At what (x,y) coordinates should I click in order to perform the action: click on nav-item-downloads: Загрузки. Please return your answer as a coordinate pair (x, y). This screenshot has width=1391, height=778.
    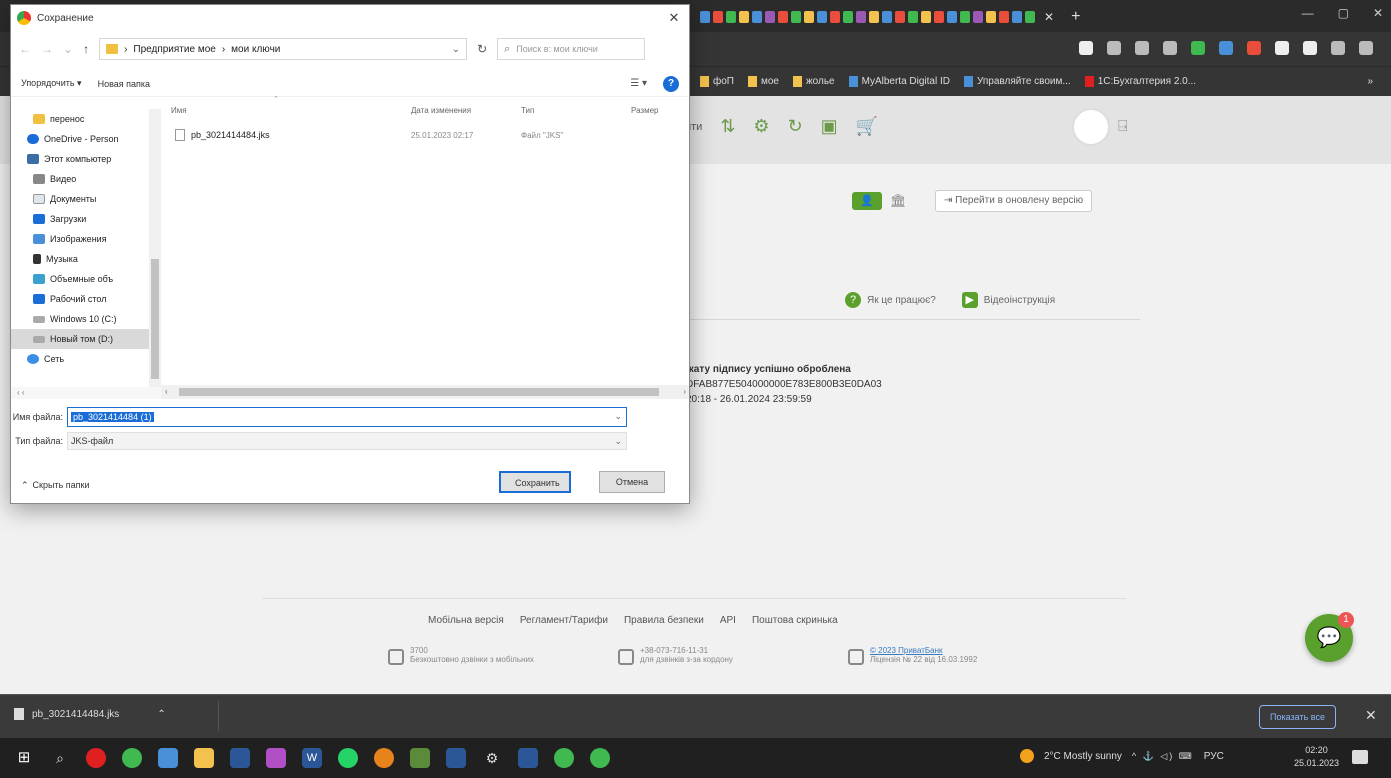
    Looking at the image, I should click on (80, 219).